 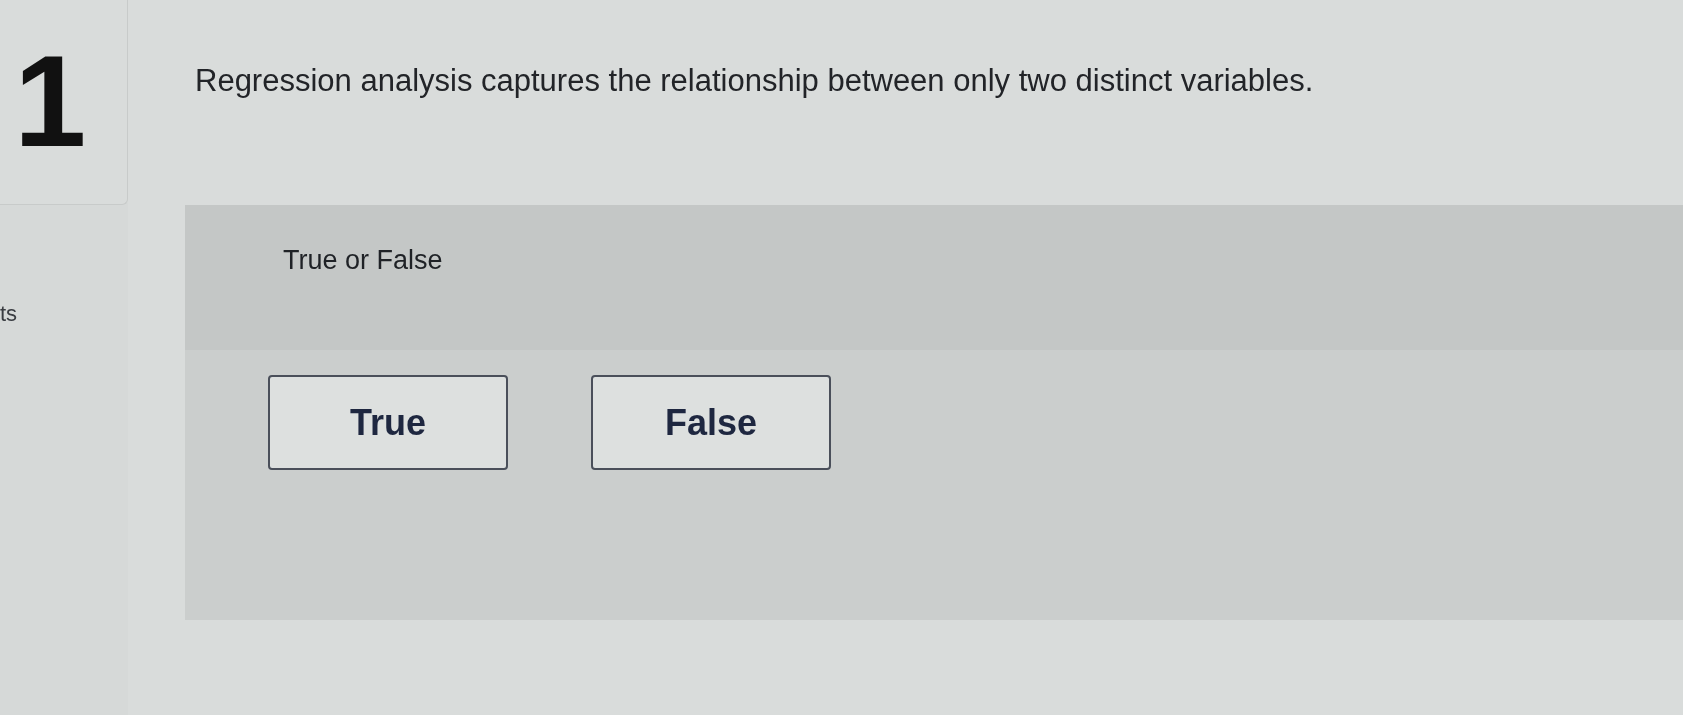 I want to click on question-number: 1, so click(x=50, y=101).